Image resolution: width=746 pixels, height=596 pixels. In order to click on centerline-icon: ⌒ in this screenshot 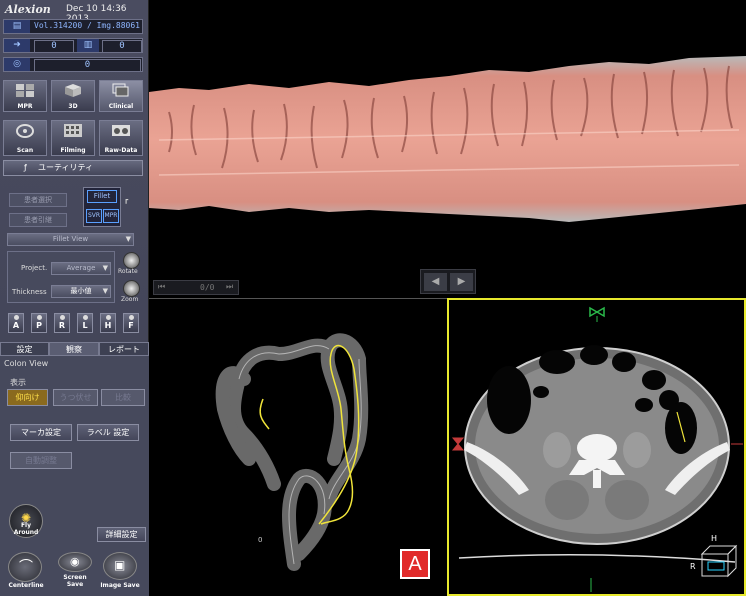, I will do `click(26, 567)`.